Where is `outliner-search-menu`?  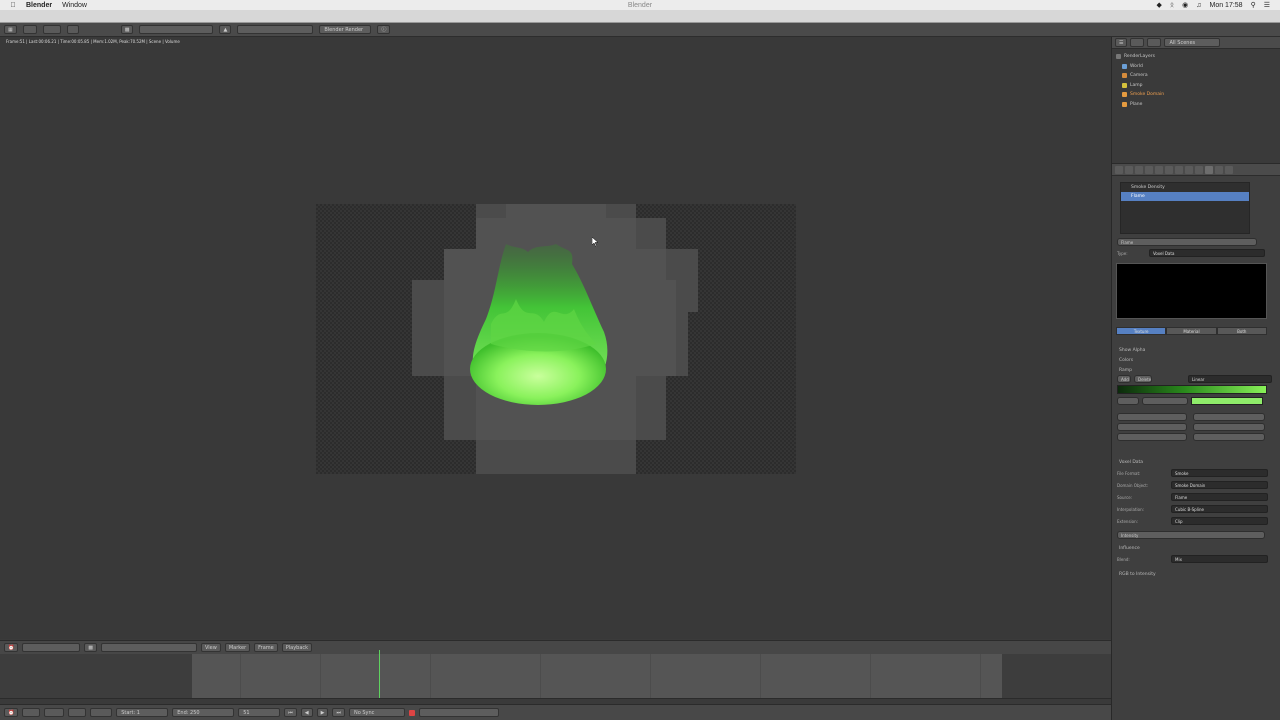
outliner-search-menu is located at coordinates (1154, 42).